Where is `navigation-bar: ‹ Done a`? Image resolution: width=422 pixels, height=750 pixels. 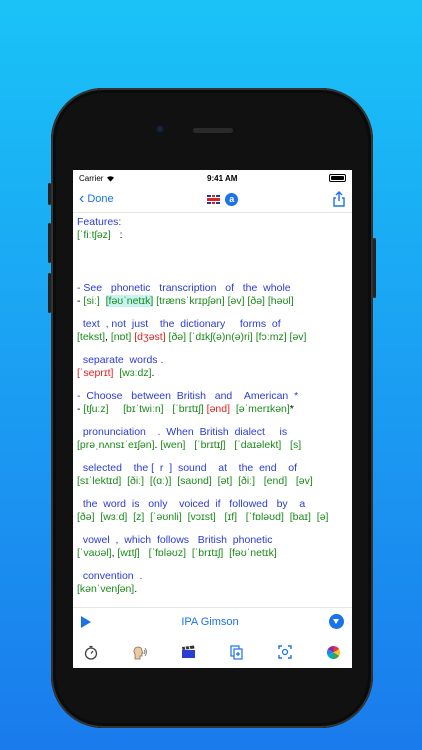 navigation-bar: ‹ Done a is located at coordinates (212, 199).